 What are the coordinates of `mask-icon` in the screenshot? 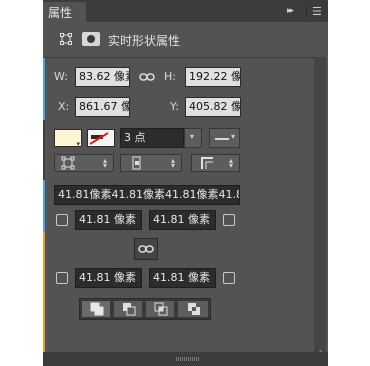 It's located at (91, 39).